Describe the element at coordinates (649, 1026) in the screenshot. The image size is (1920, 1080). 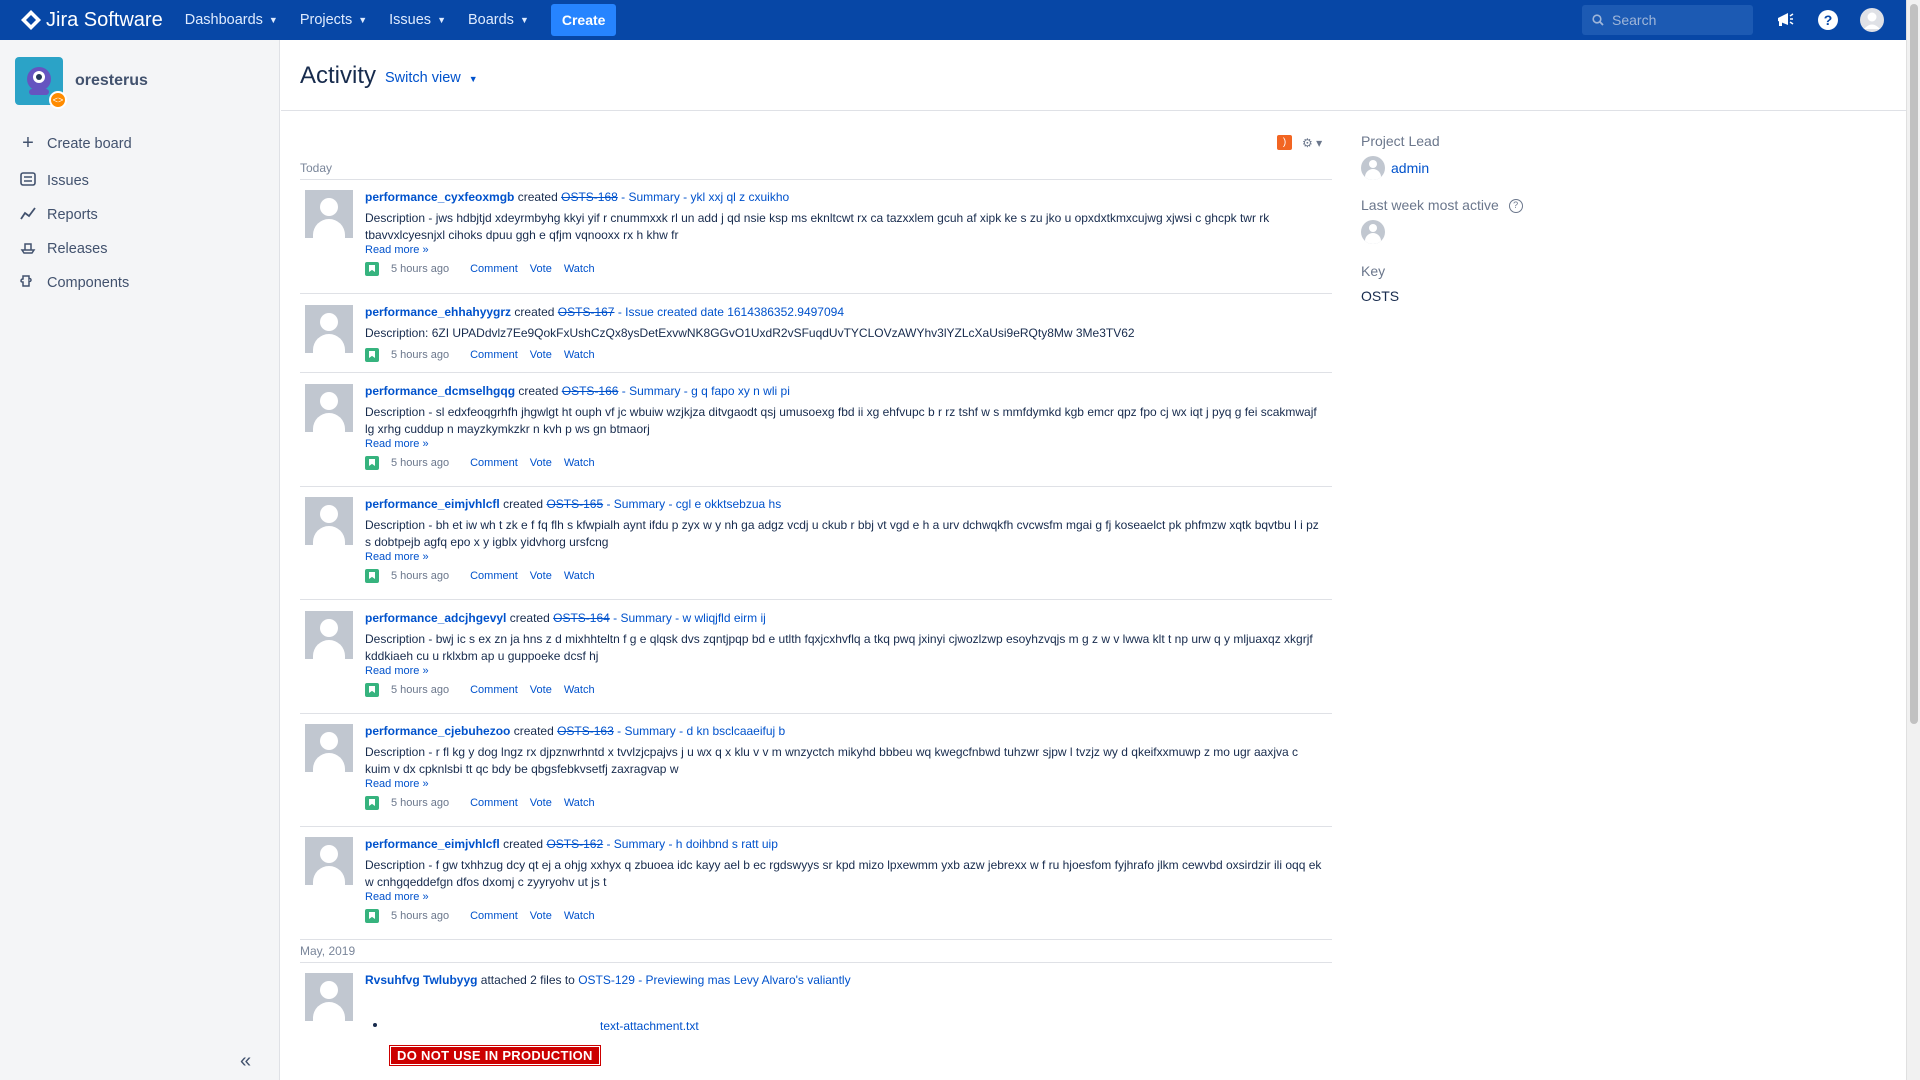
I see `attachment-file-link: text-attachment.txt` at that location.